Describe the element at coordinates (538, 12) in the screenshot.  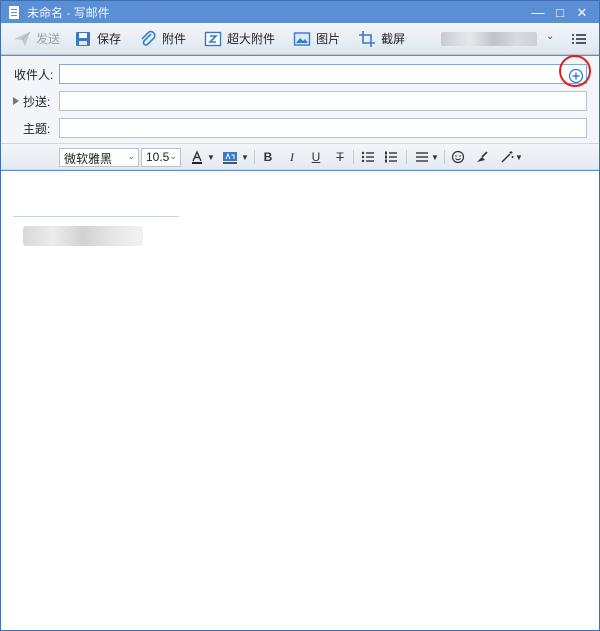
I see `minimize-button: —` at that location.